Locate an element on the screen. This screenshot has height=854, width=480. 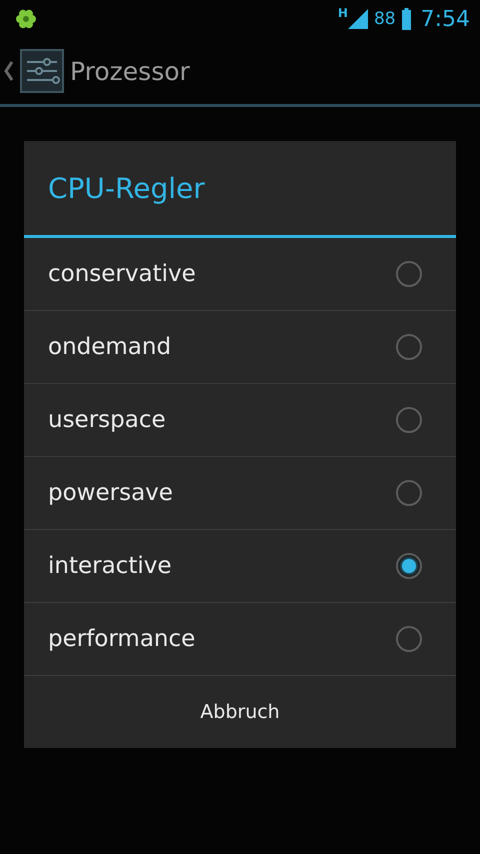
cancel-button: Abbruch is located at coordinates (240, 712).